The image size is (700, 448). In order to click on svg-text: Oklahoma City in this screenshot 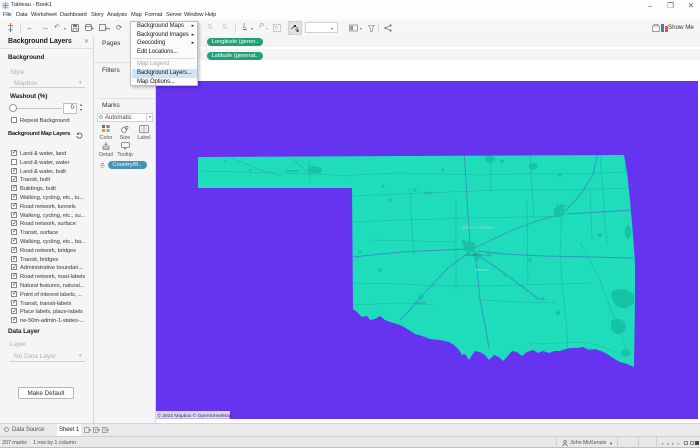, I will do `click(478, 254)`.